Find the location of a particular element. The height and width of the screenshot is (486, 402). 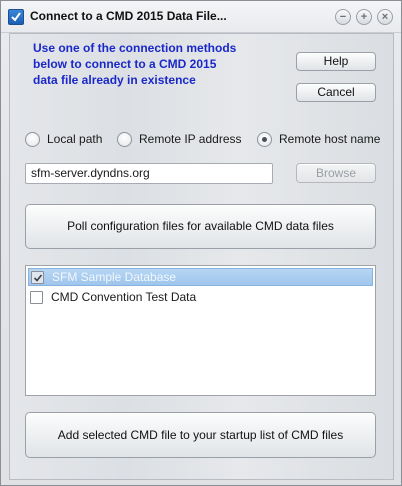

close-button: × is located at coordinates (385, 17).